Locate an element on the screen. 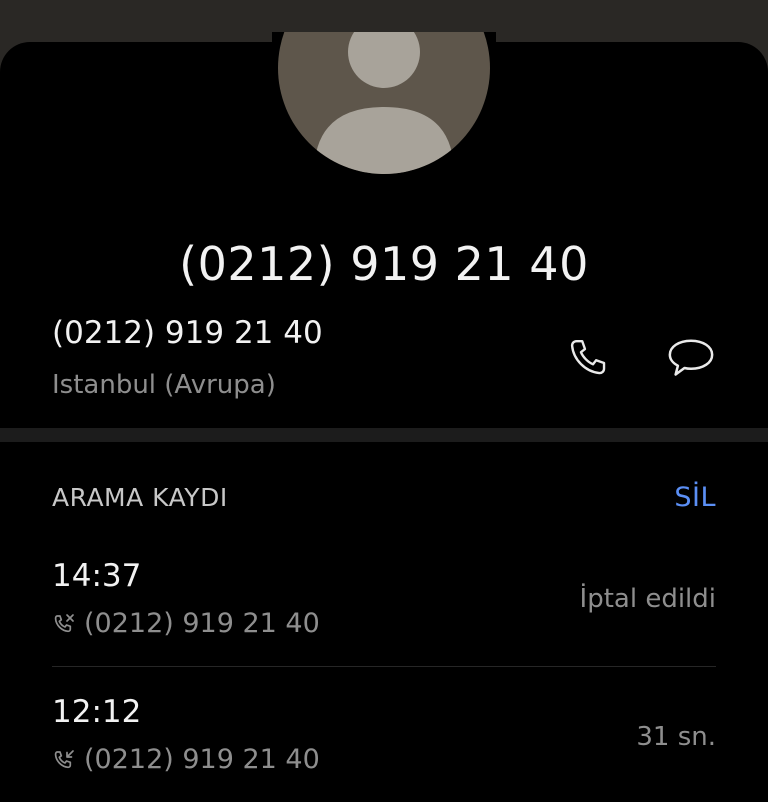  number-location: Istanbul (Avrupa) is located at coordinates (164, 385).